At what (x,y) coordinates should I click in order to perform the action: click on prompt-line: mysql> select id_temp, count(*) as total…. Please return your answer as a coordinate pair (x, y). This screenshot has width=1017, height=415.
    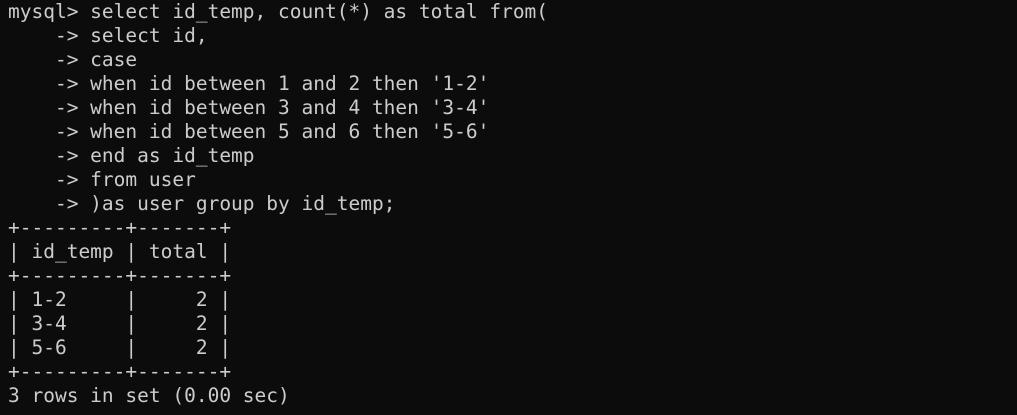
    Looking at the image, I should click on (278, 11).